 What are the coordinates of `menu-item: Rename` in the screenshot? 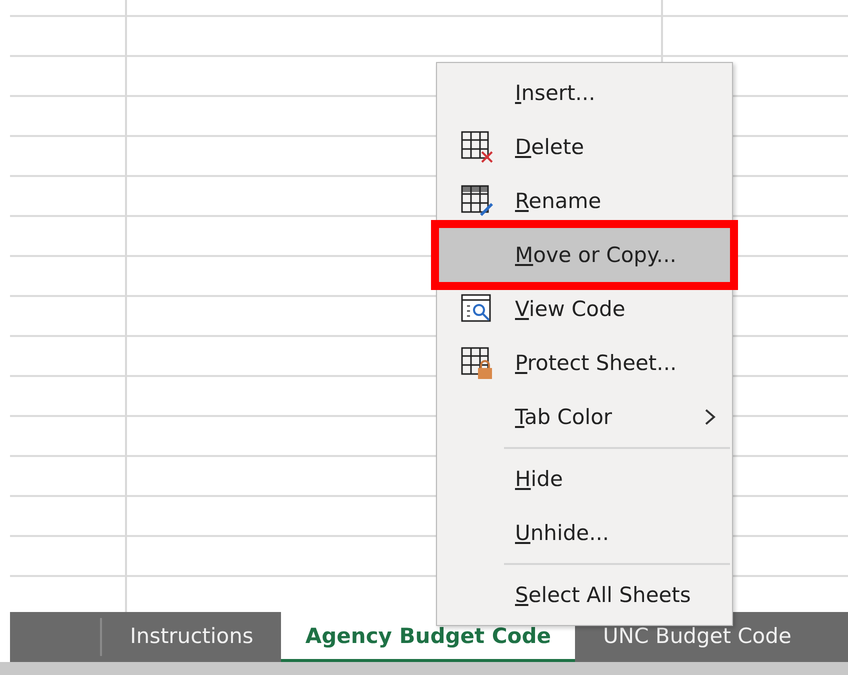 It's located at (584, 201).